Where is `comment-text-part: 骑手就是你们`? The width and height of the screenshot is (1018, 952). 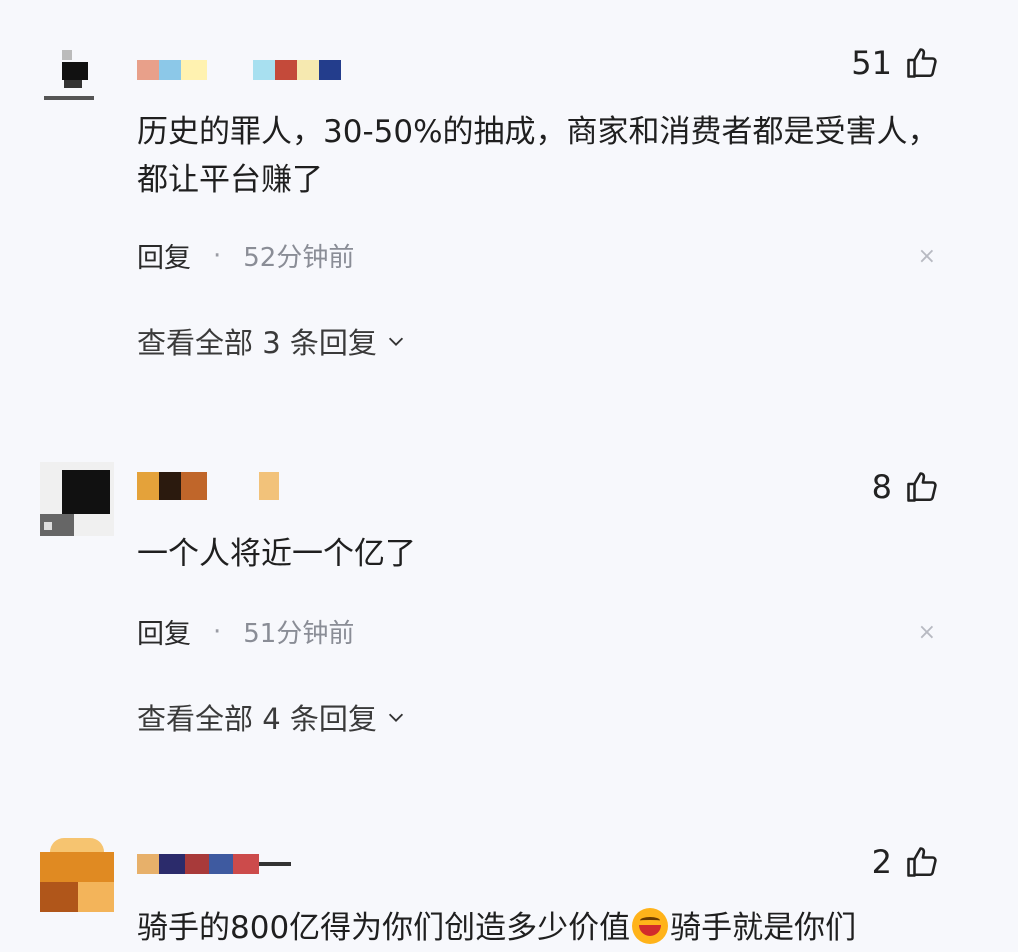 comment-text-part: 骑手就是你们 is located at coordinates (763, 928).